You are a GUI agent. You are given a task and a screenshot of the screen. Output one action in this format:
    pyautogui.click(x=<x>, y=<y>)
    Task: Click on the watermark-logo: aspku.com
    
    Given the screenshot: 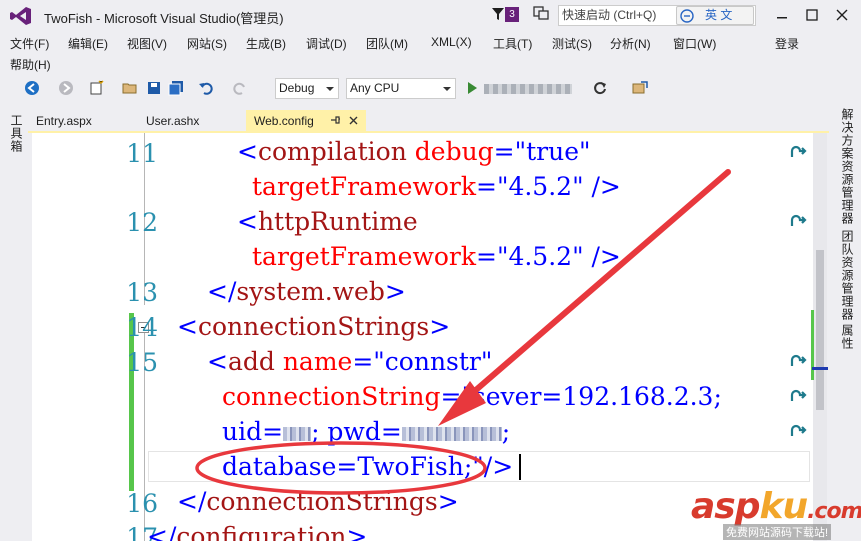 What is the action you would take?
    pyautogui.click(x=776, y=506)
    